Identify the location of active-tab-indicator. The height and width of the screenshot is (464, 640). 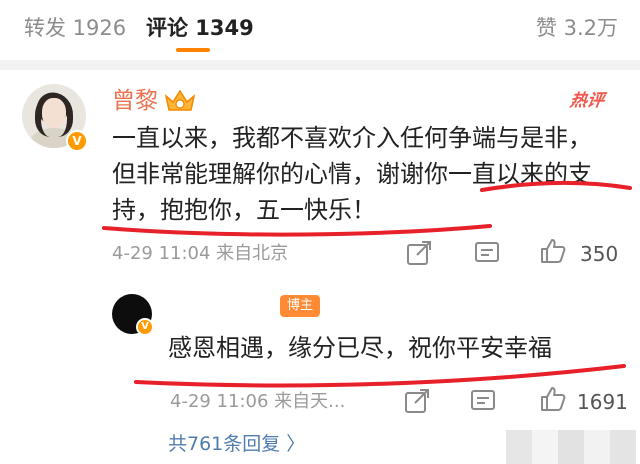
(193, 50).